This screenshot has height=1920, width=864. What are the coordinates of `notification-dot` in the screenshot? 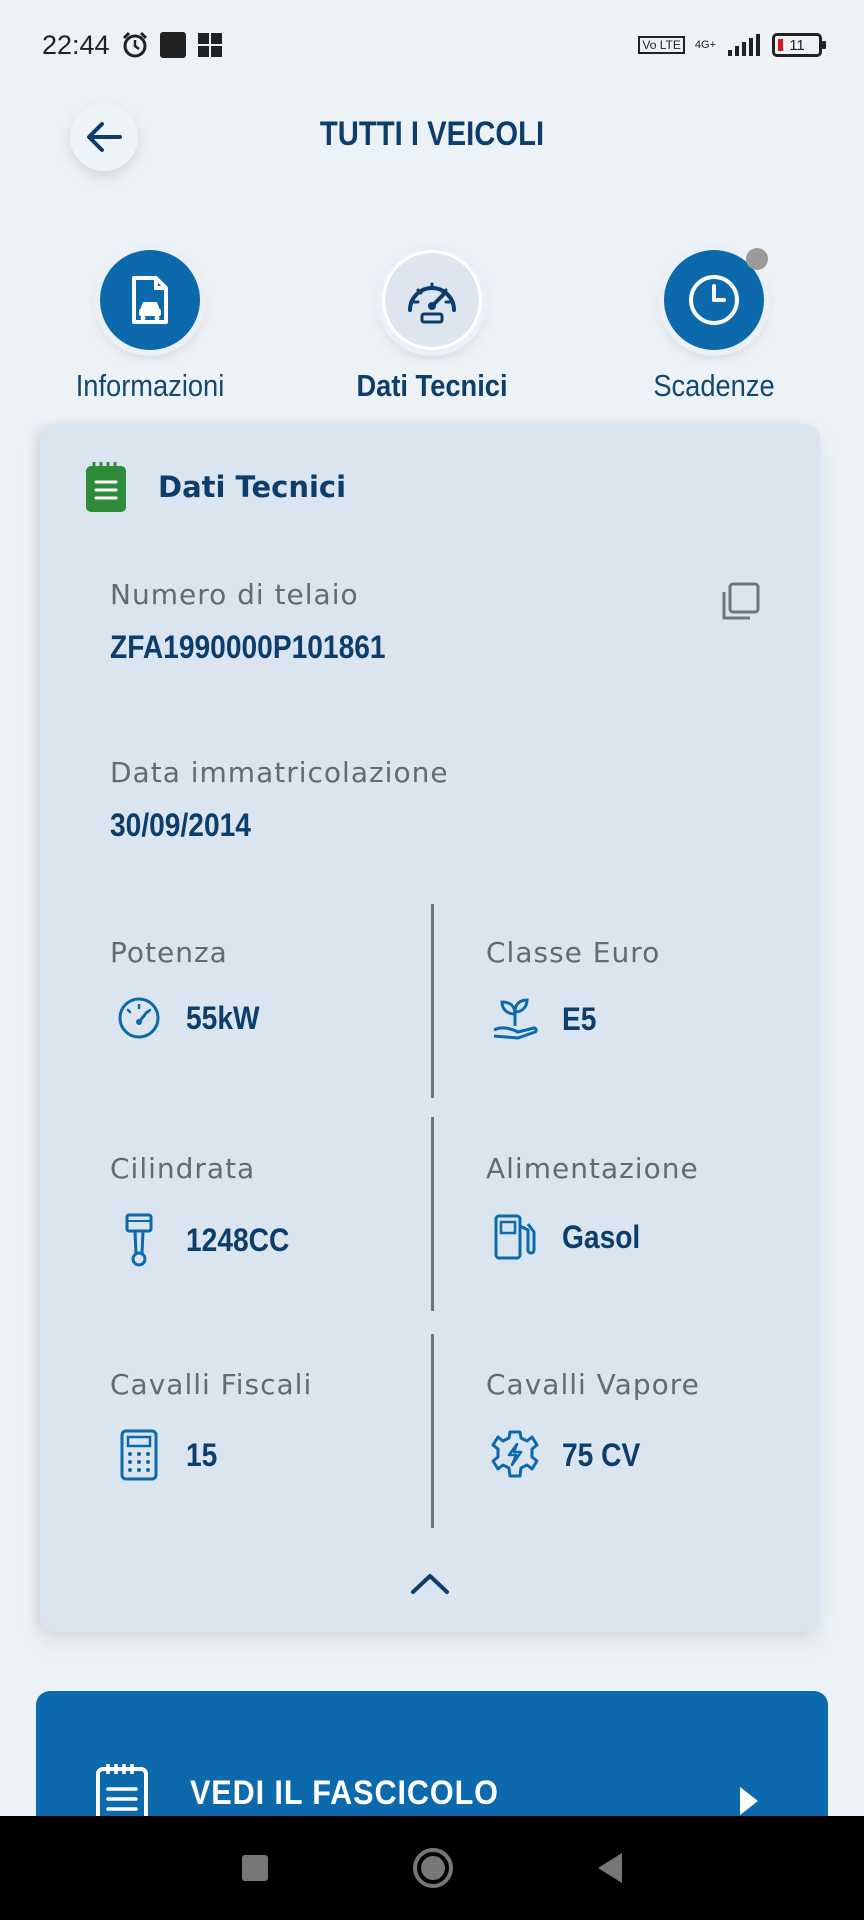 It's located at (757, 259).